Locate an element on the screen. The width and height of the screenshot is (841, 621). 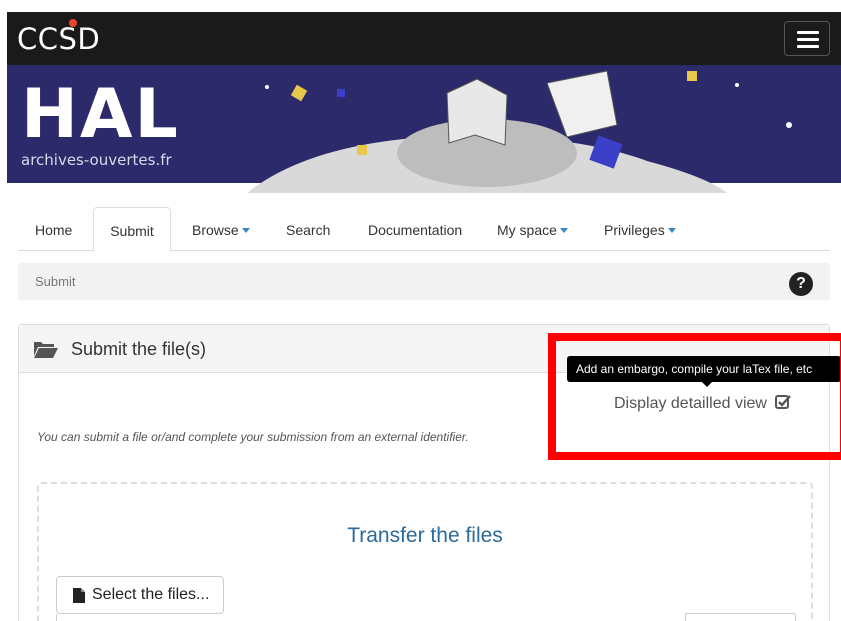
tab-search: Search is located at coordinates (308, 229).